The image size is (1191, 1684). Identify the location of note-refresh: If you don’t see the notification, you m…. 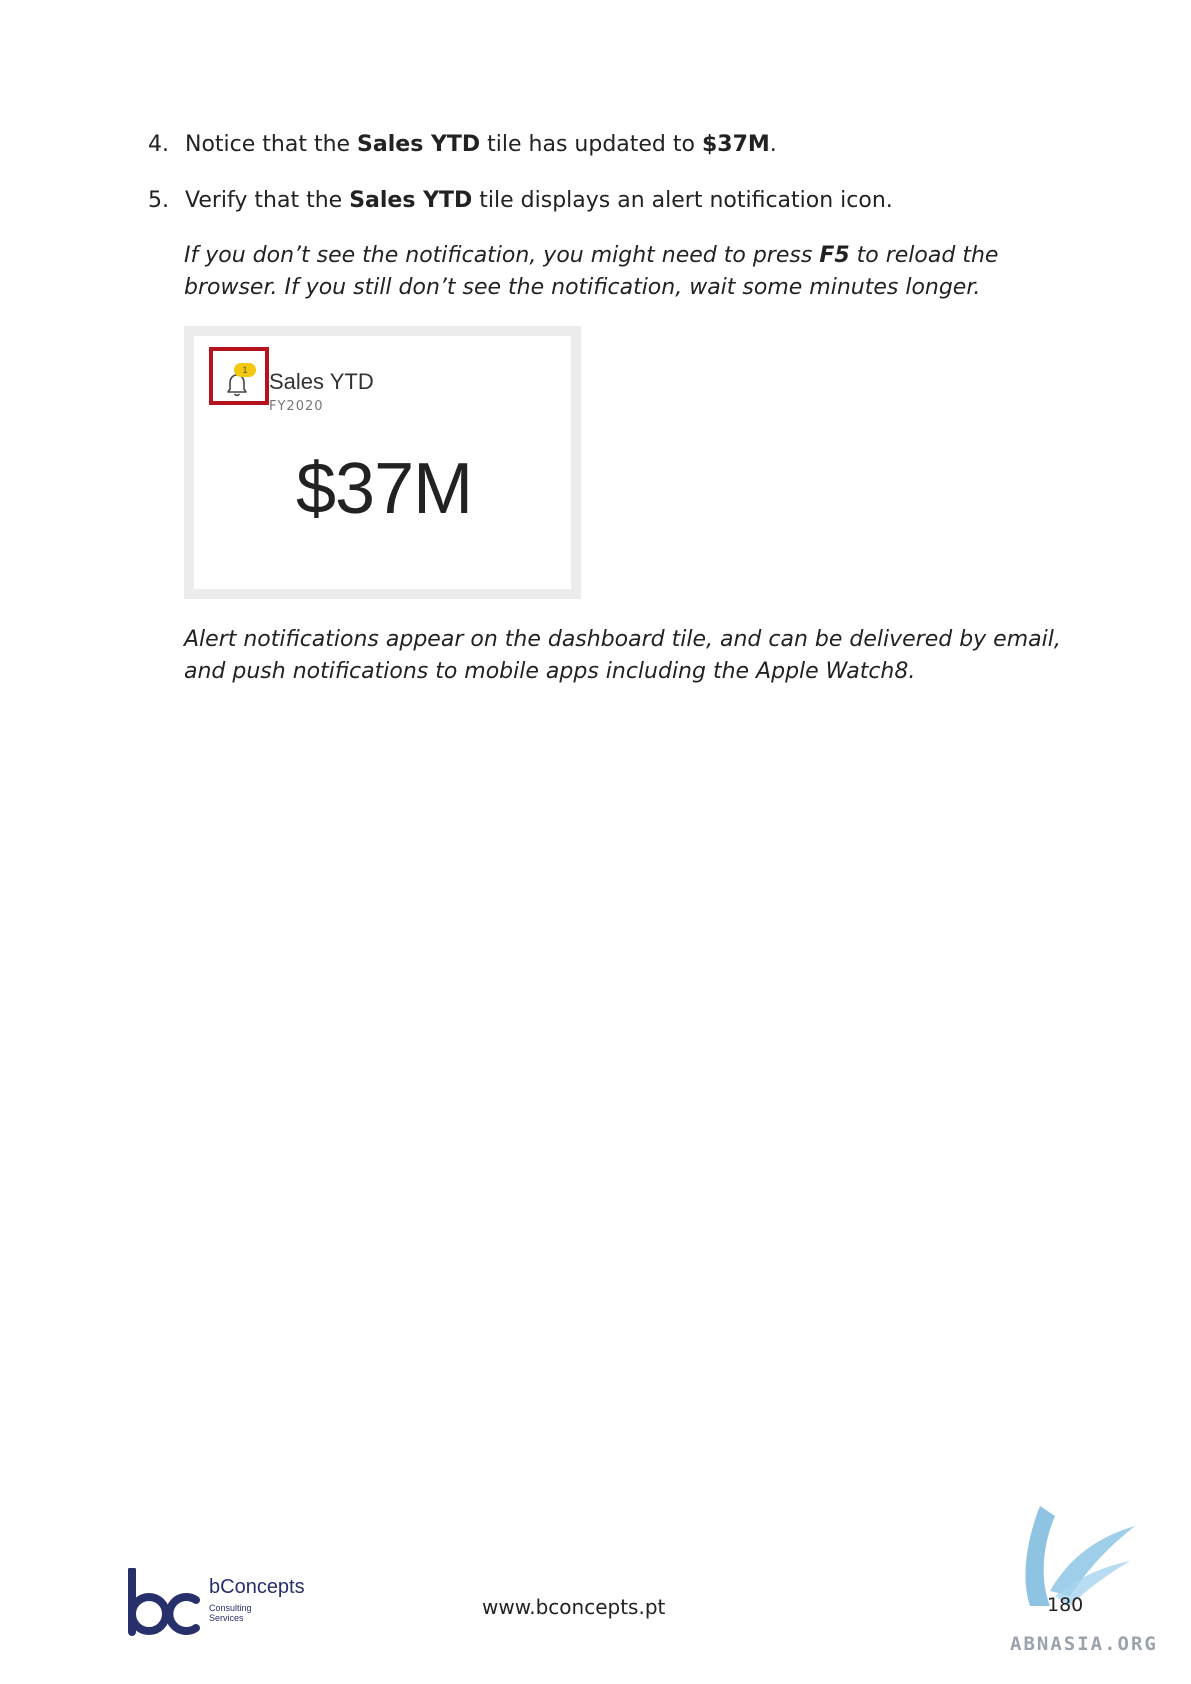
(624, 272).